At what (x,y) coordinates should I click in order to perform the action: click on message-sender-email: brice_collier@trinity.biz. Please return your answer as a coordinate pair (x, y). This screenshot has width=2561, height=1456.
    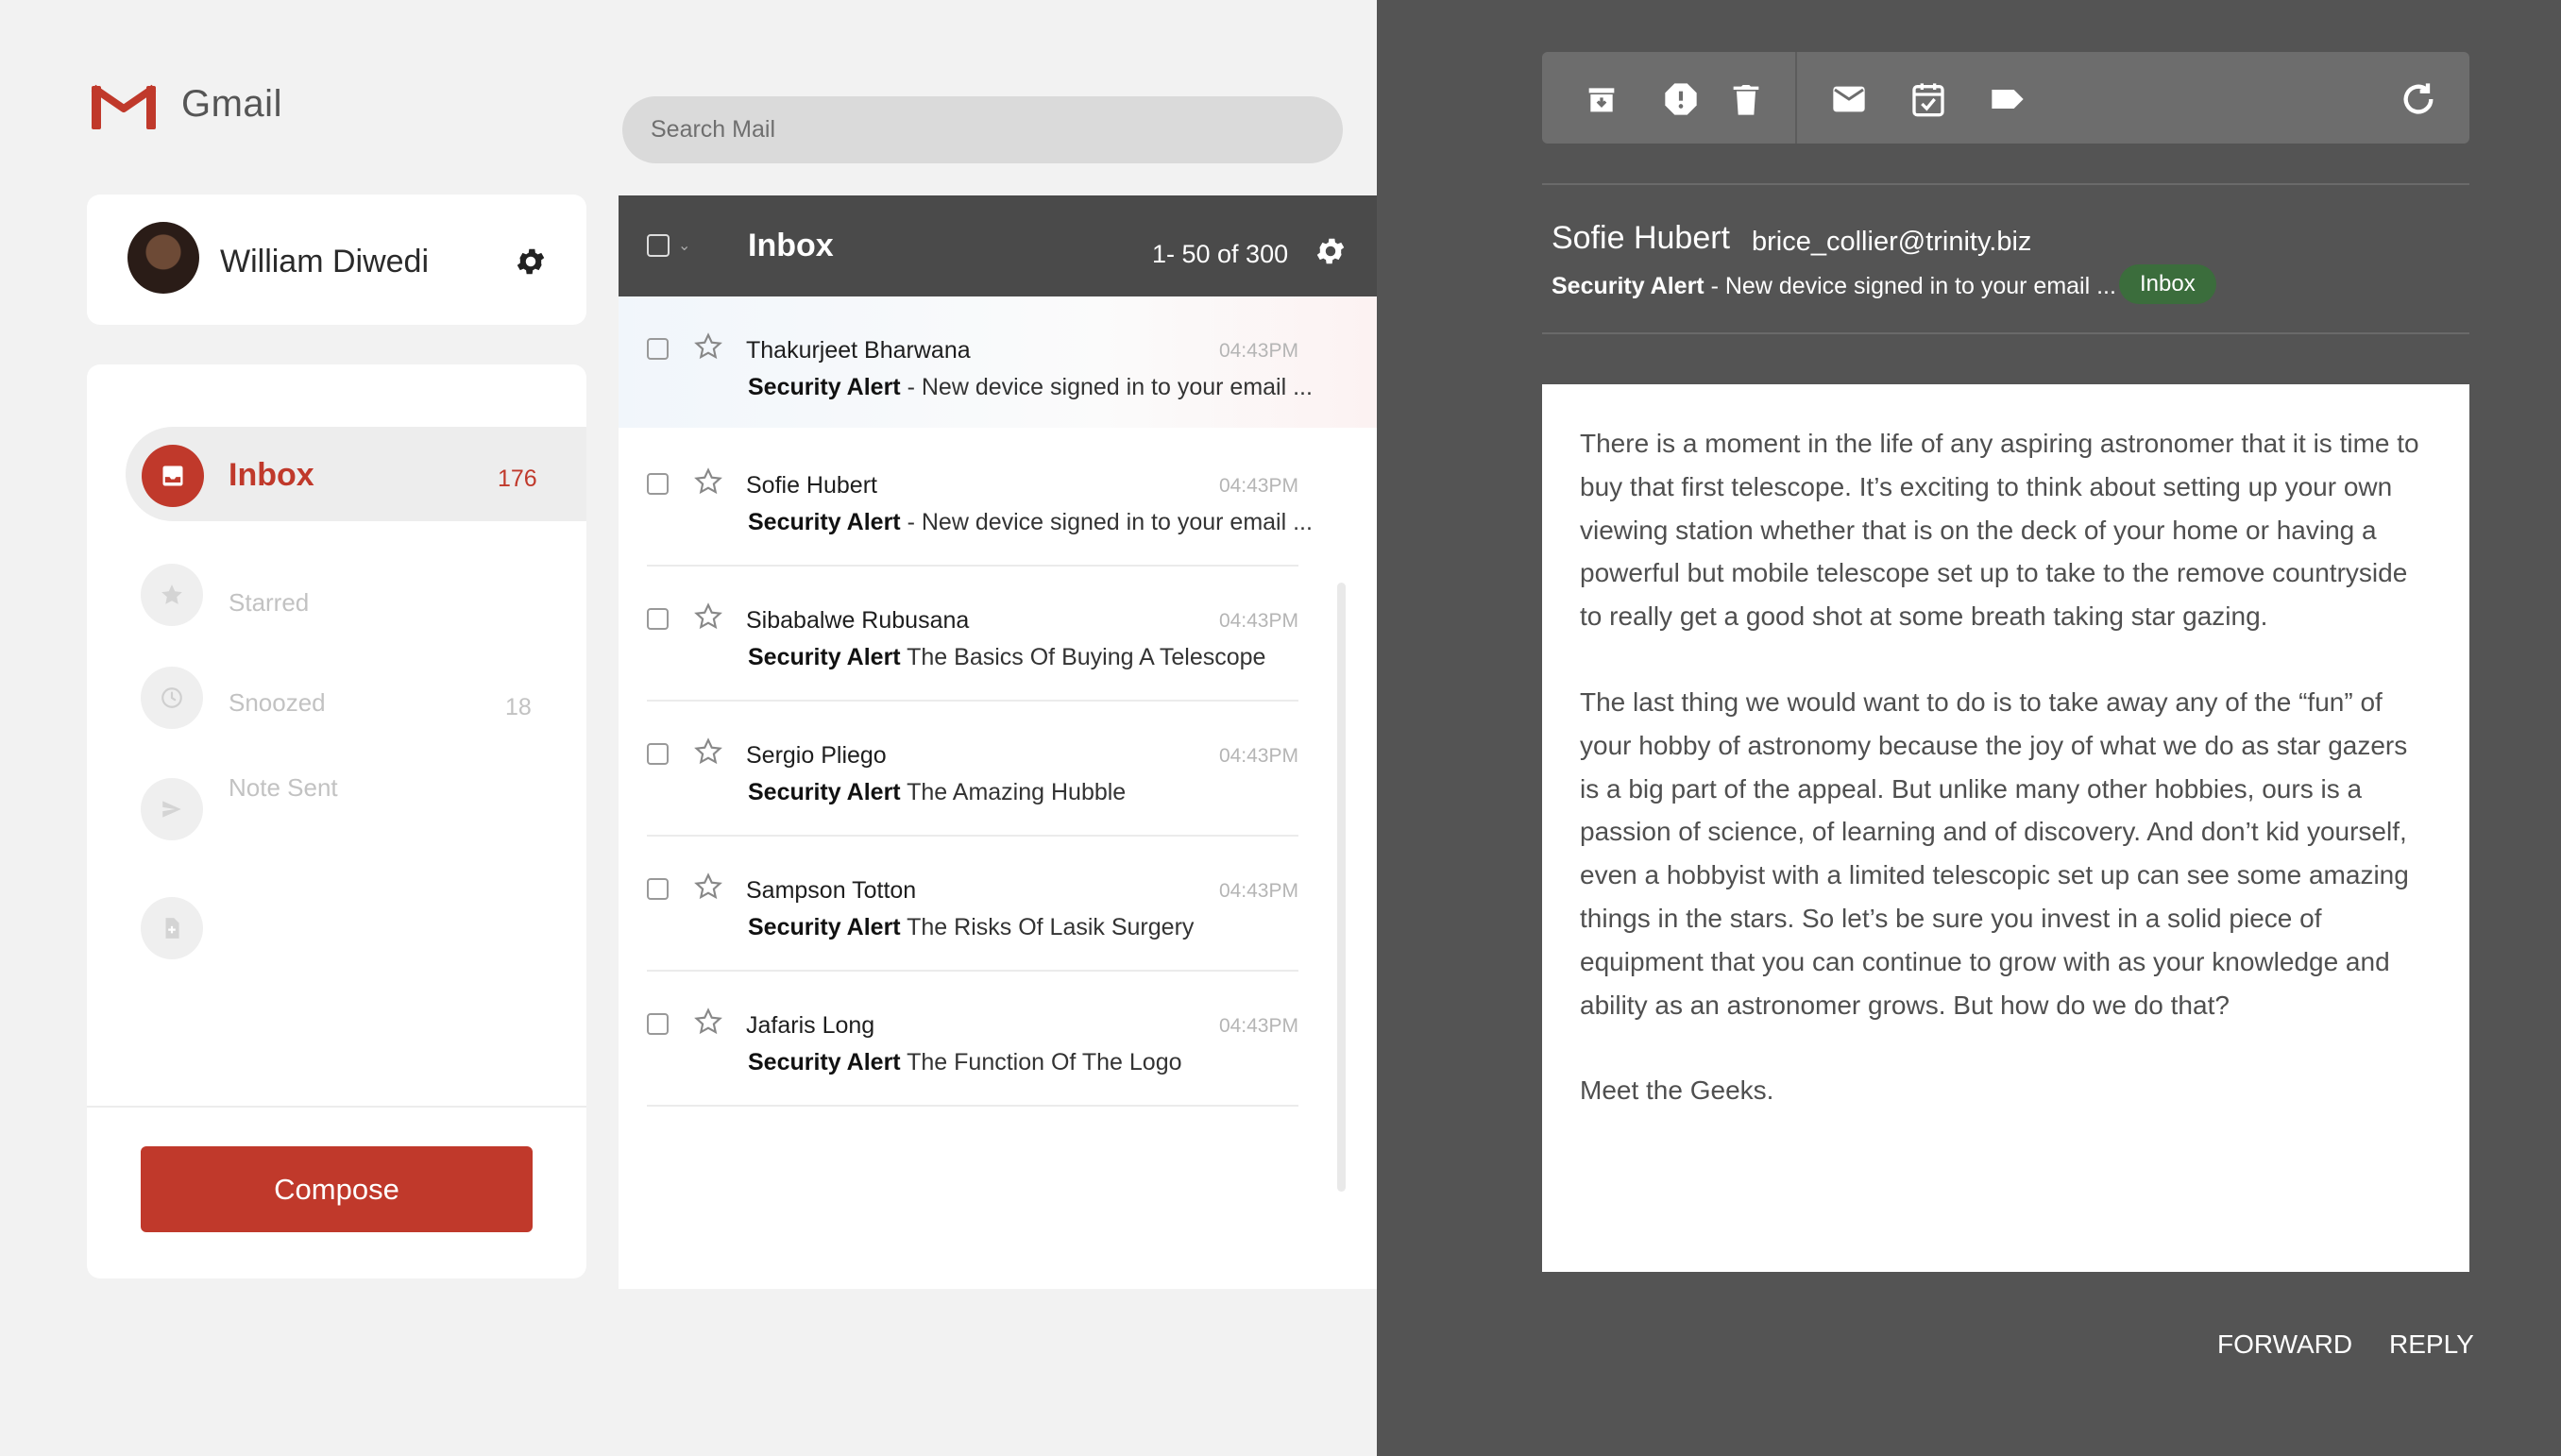
    Looking at the image, I should click on (1892, 242).